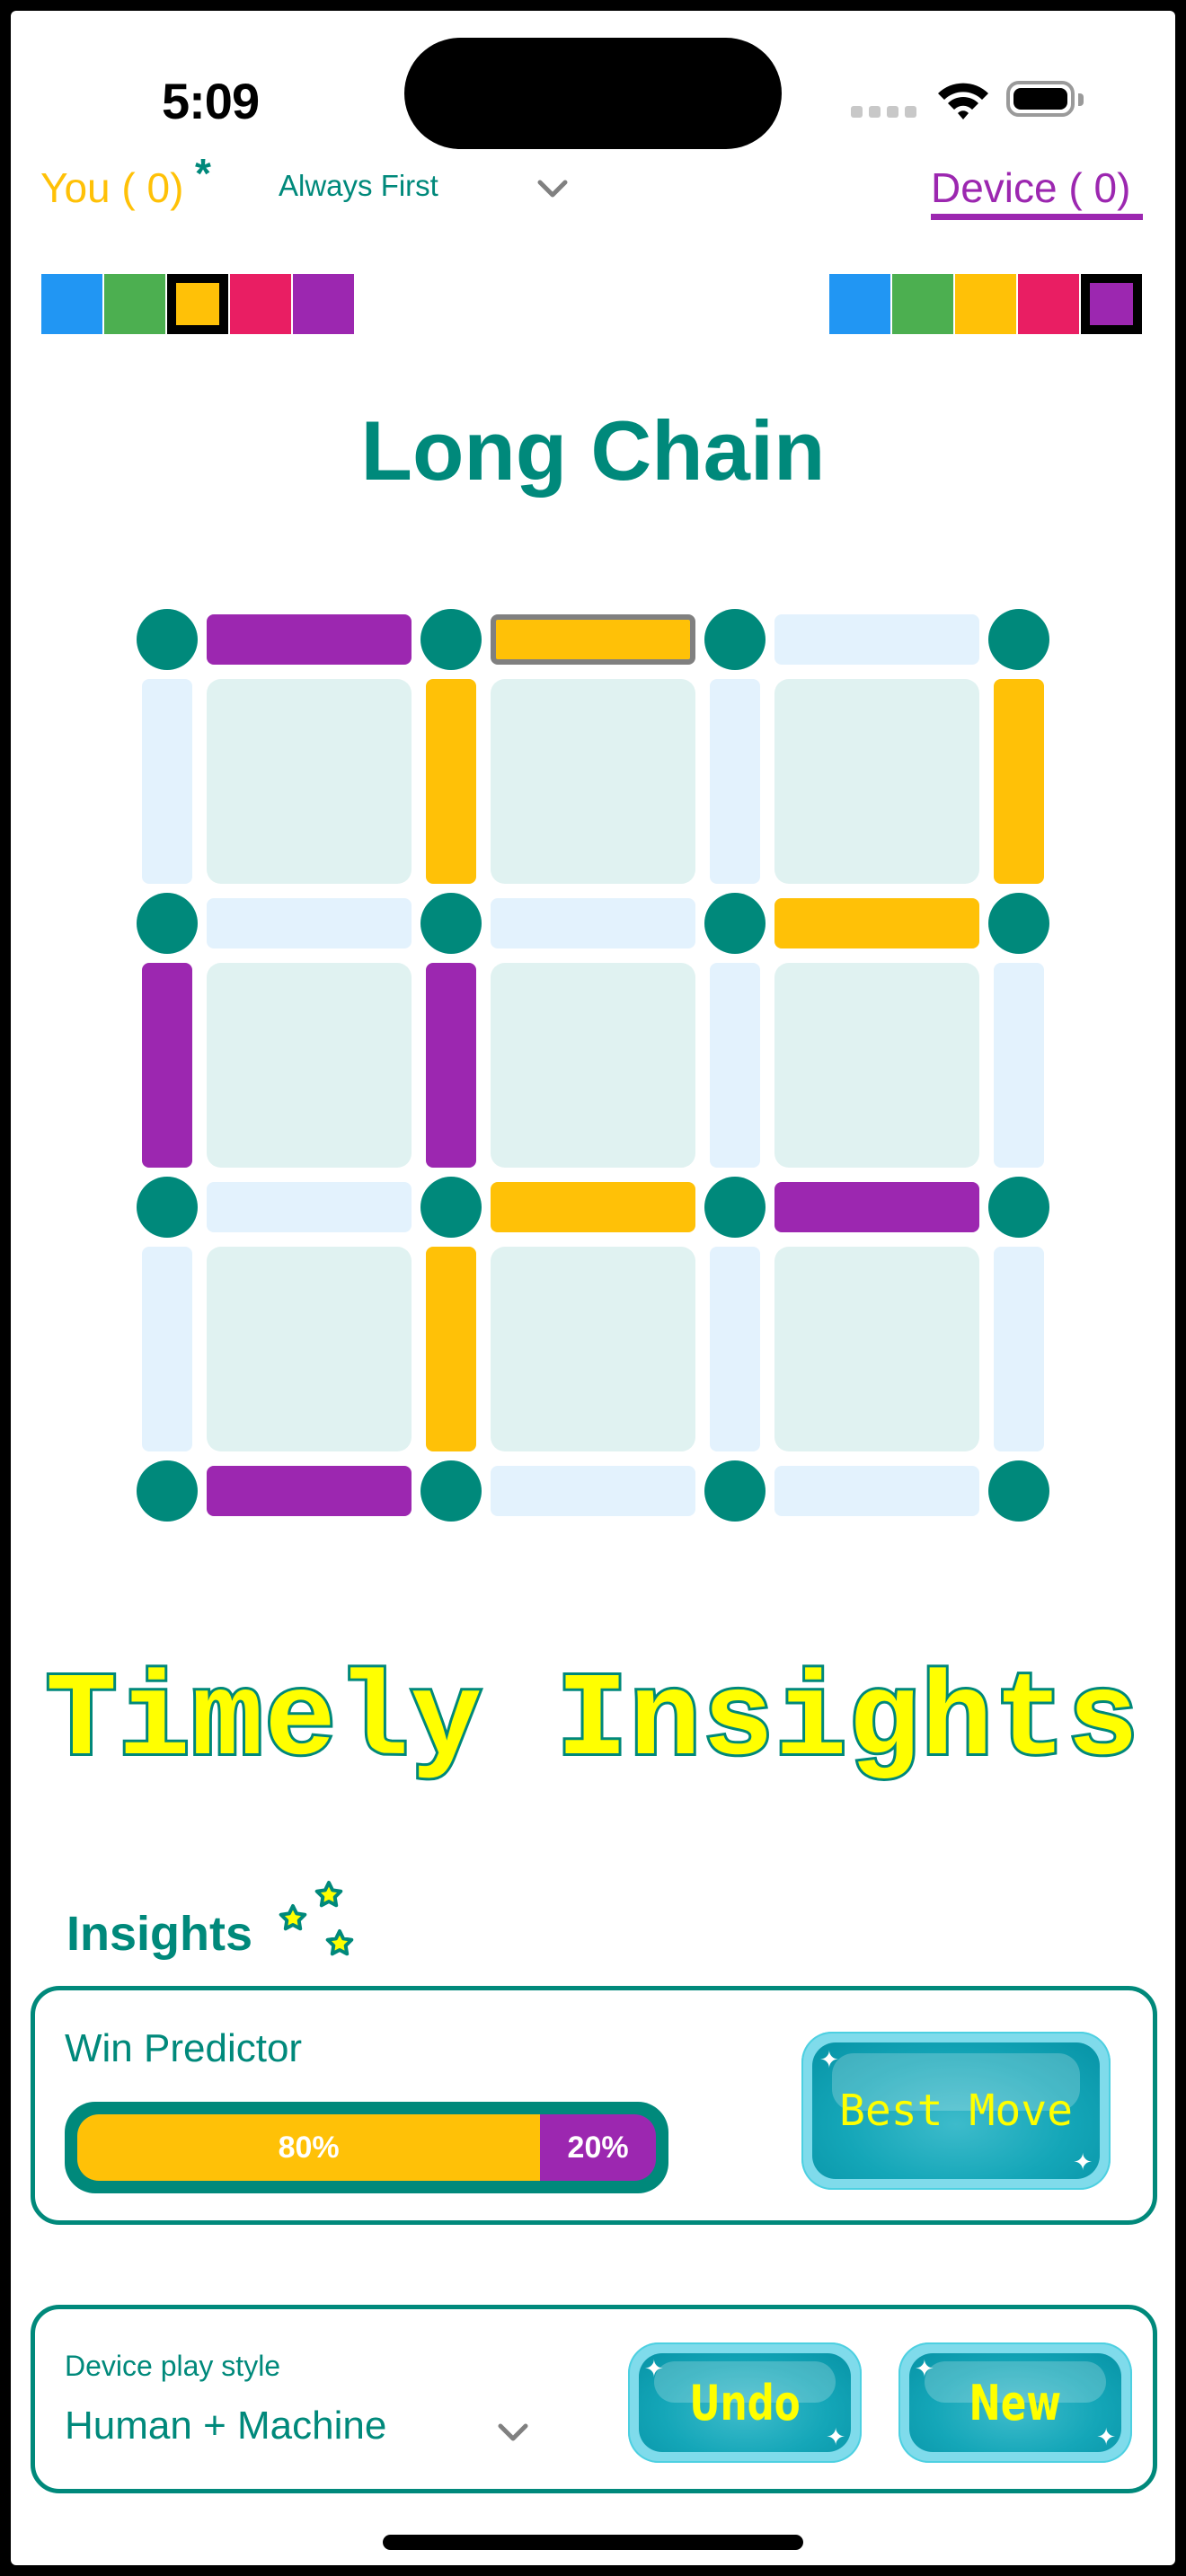  Describe the element at coordinates (173, 2366) in the screenshot. I see `play-style-label: Device play style` at that location.